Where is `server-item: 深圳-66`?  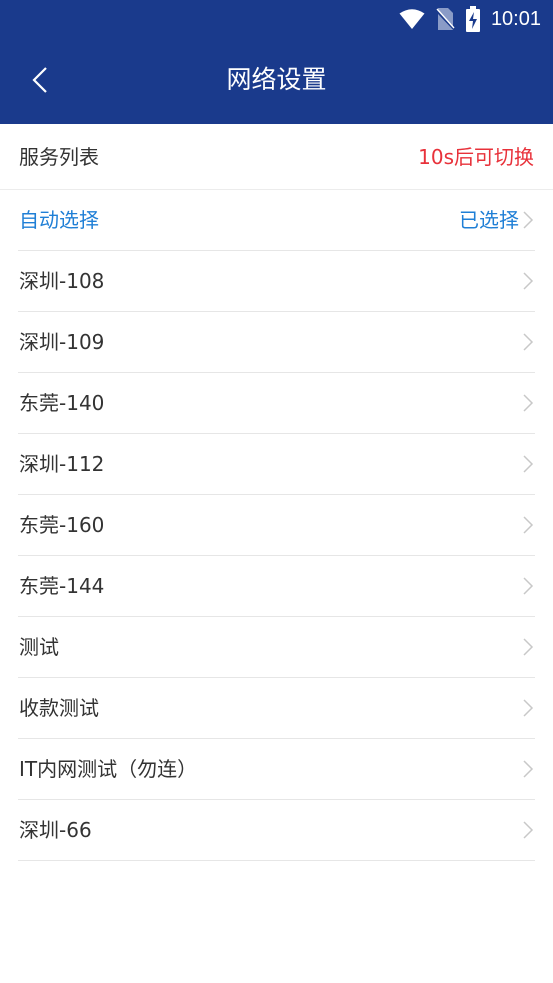
server-item: 深圳-66 is located at coordinates (276, 830).